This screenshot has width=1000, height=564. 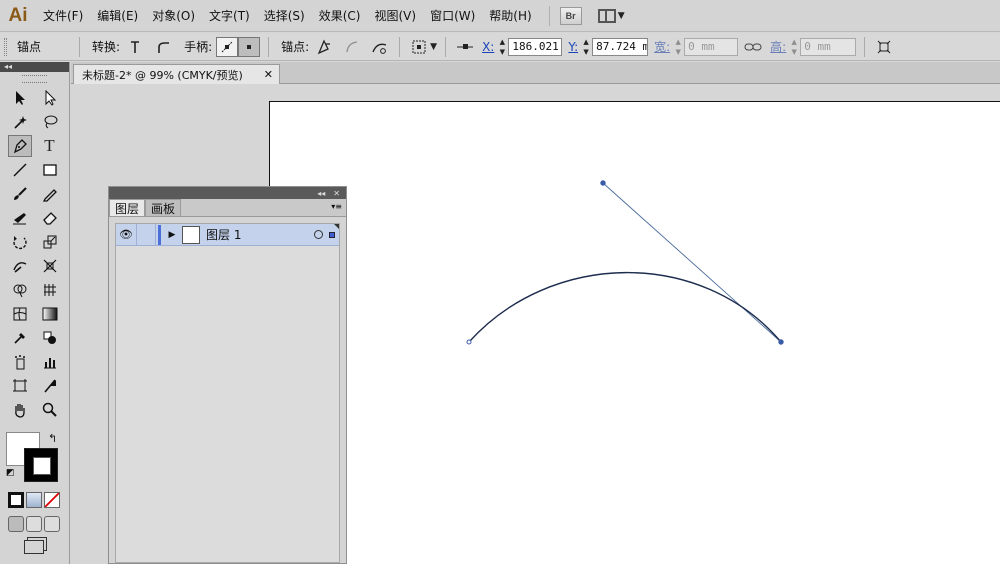 I want to click on y-label: Y:, so click(x=573, y=46).